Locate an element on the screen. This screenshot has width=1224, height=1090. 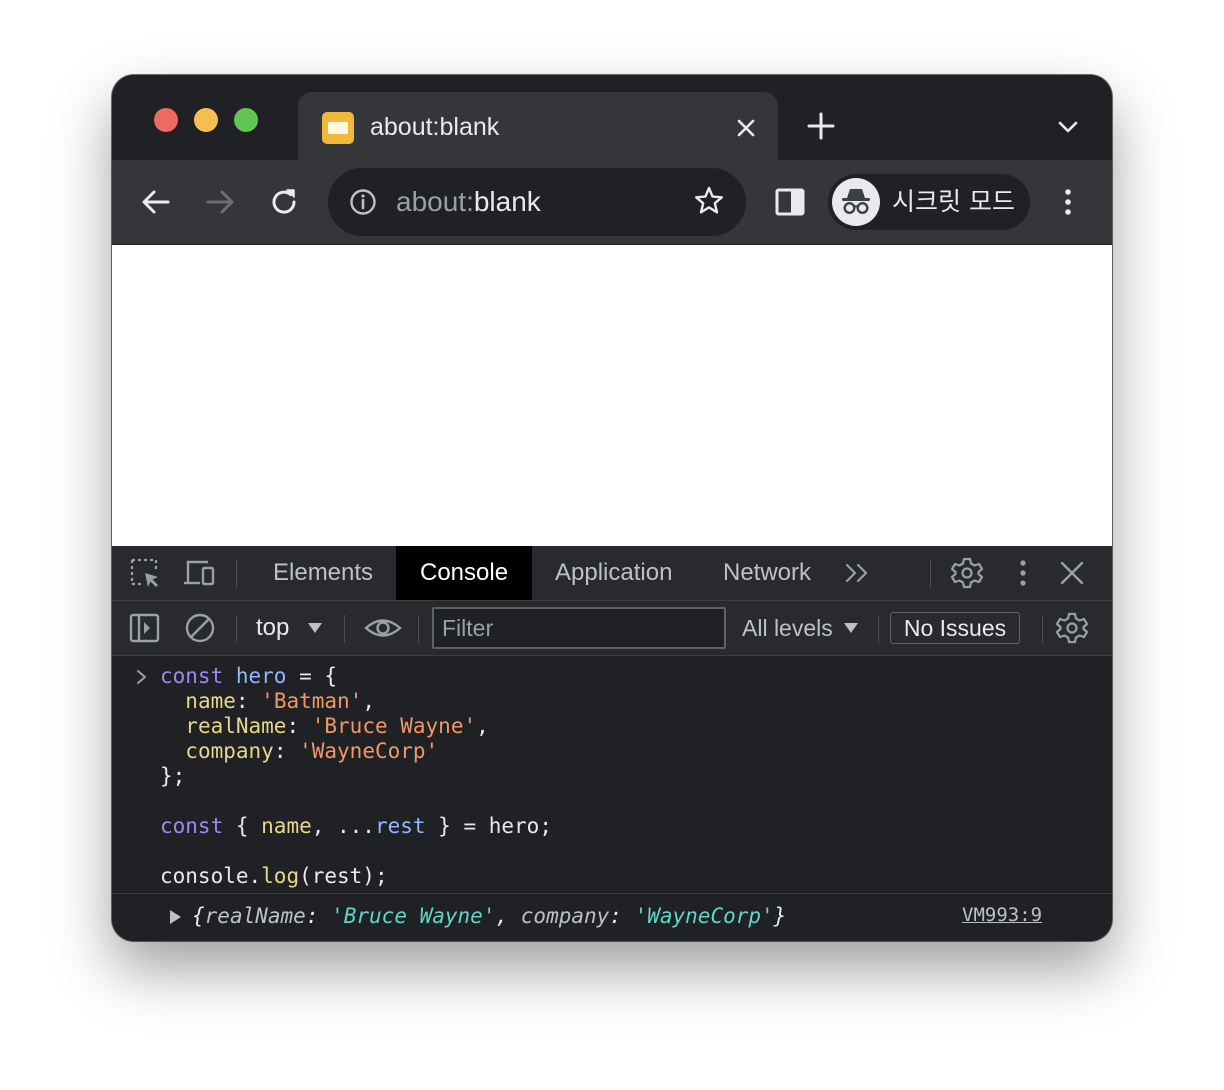
devtools-tab-bar: Elements Console Application Network is located at coordinates (612, 573).